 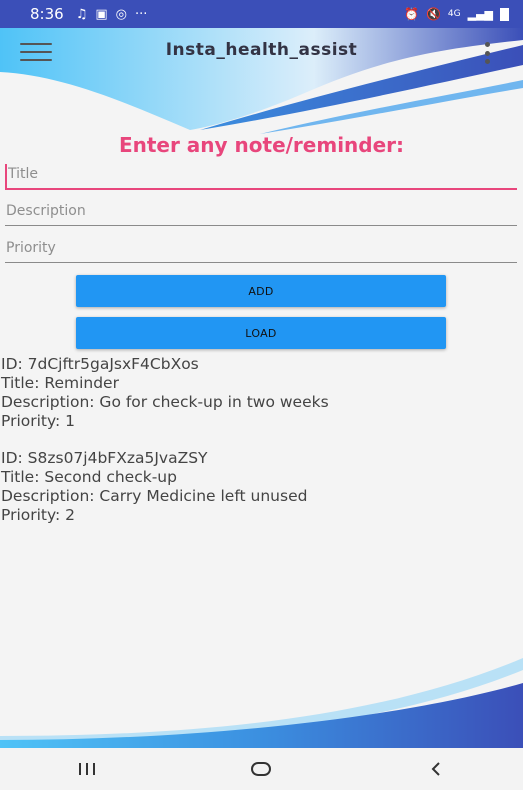 I want to click on back-icon, so click(x=436, y=769).